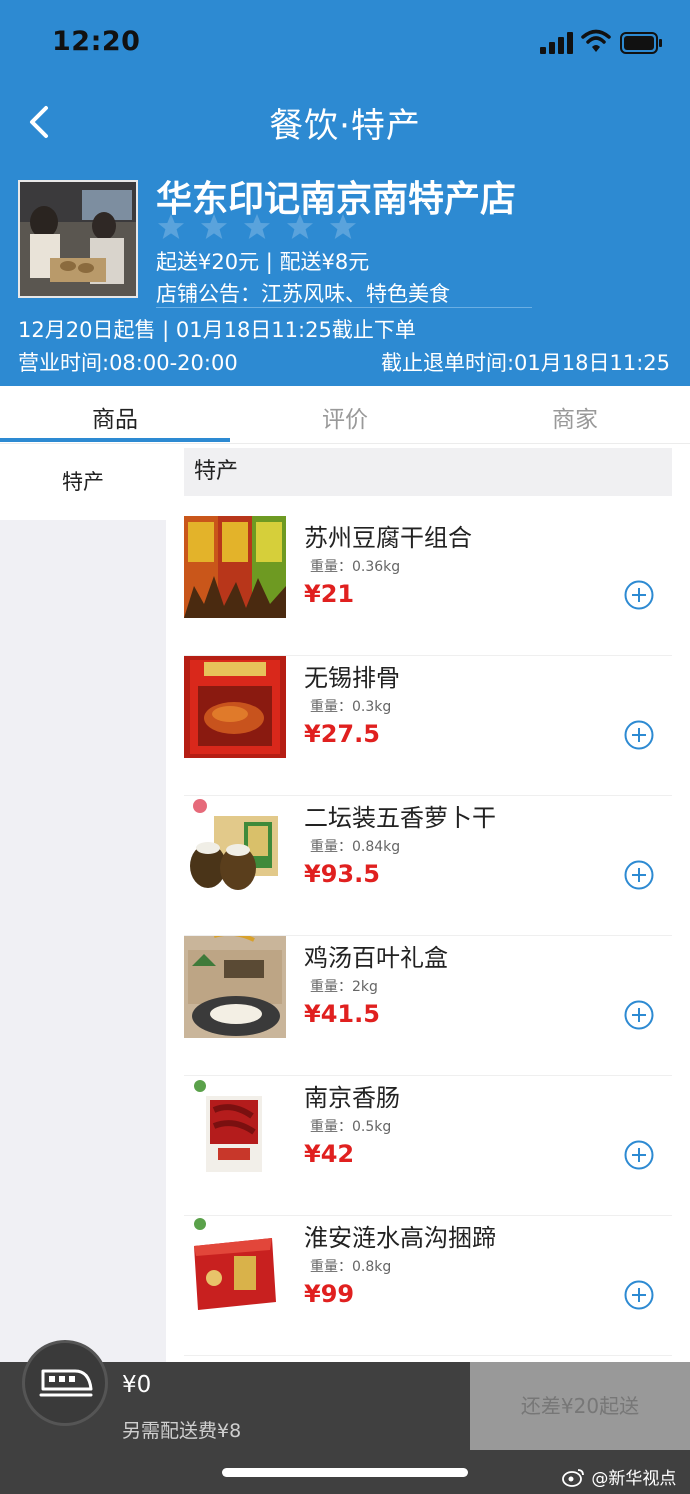  I want to click on tab-products: 商品, so click(115, 417).